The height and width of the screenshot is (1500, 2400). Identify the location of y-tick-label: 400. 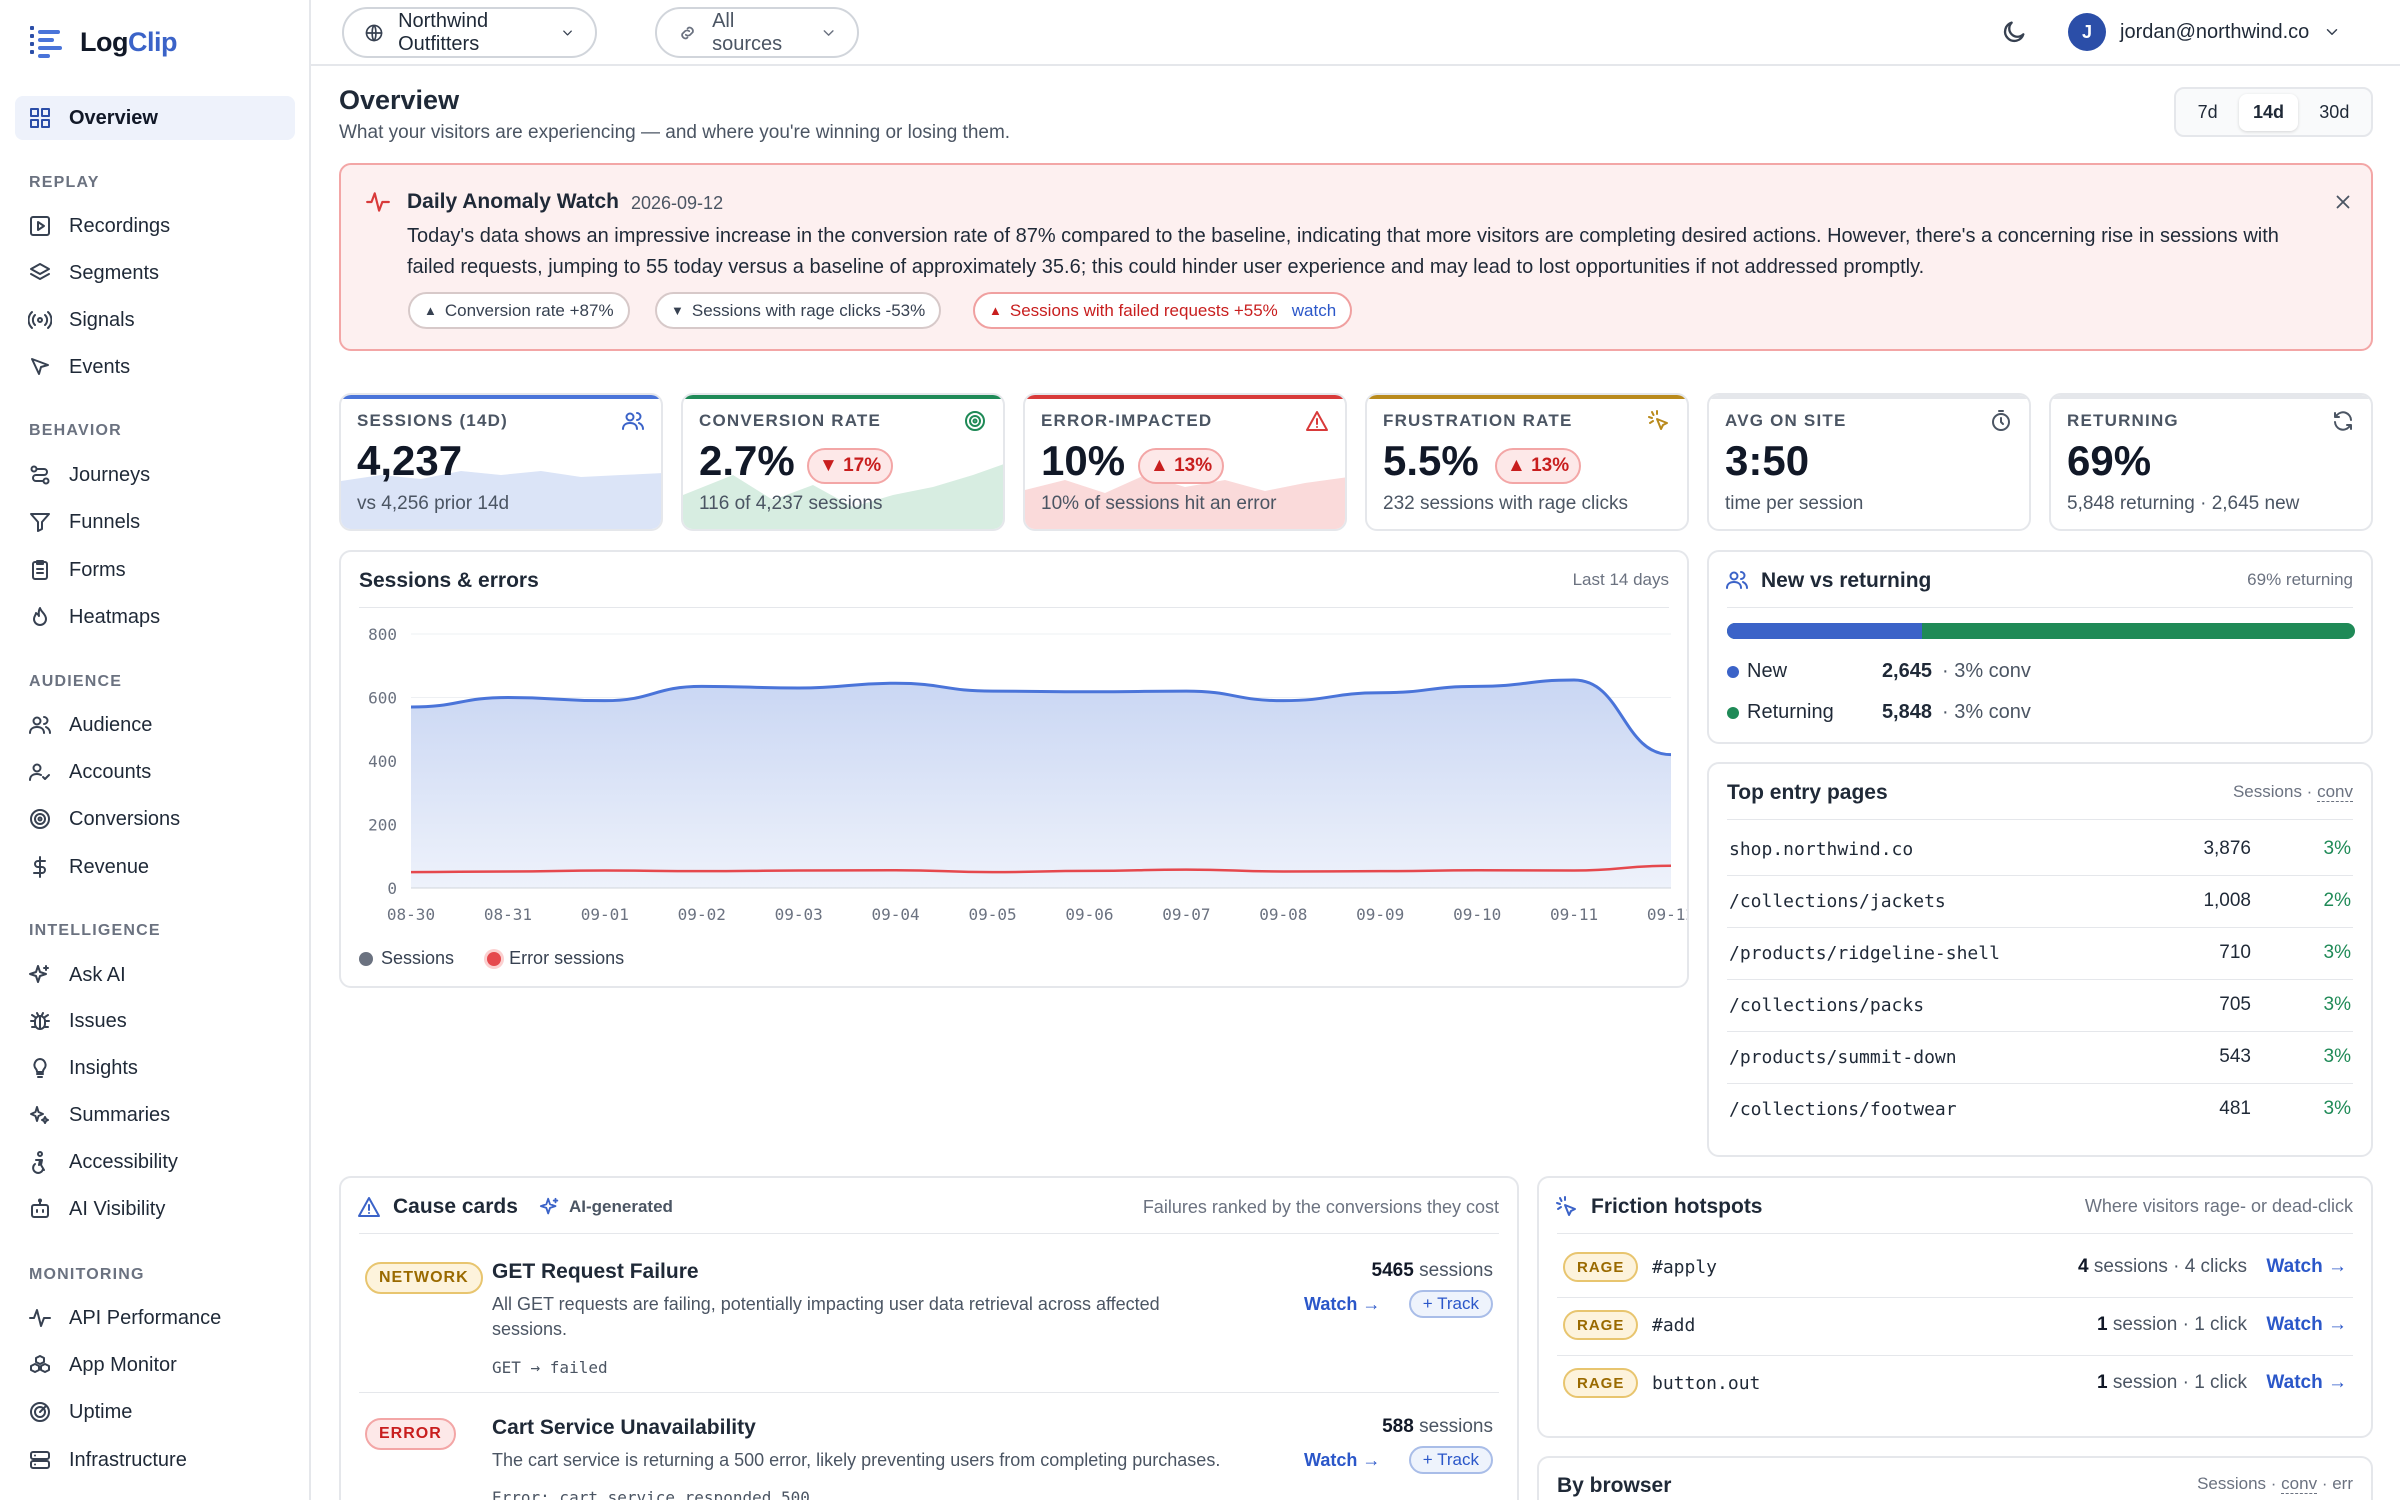
(382, 761).